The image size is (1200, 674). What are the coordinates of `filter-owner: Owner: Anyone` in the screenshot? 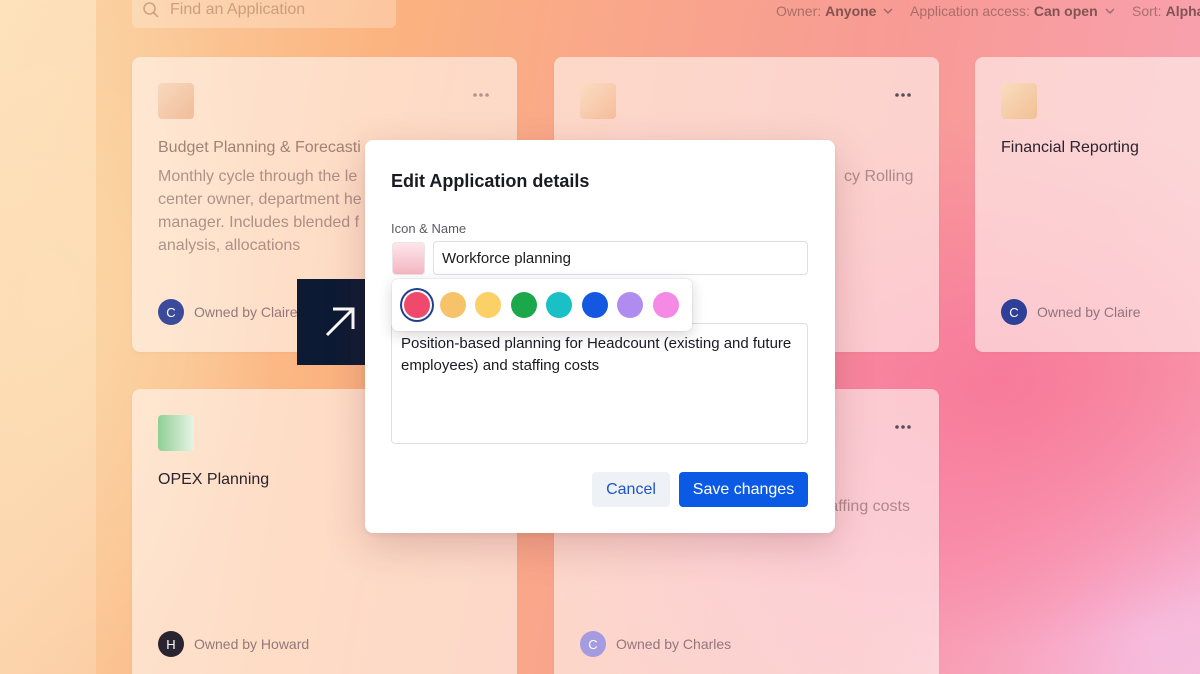 It's located at (835, 11).